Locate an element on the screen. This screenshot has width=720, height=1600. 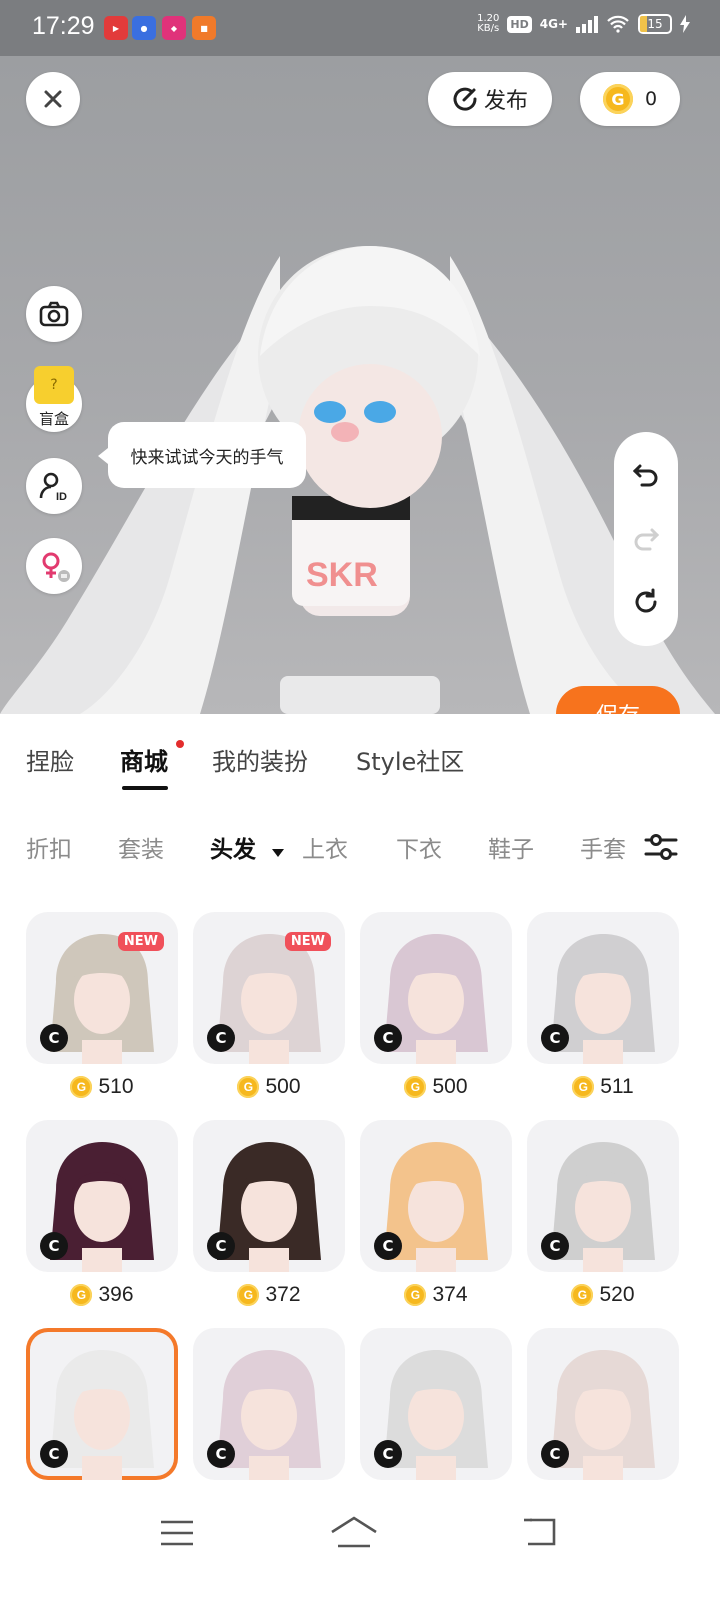
item-price: G 372 is located at coordinates (269, 1295).